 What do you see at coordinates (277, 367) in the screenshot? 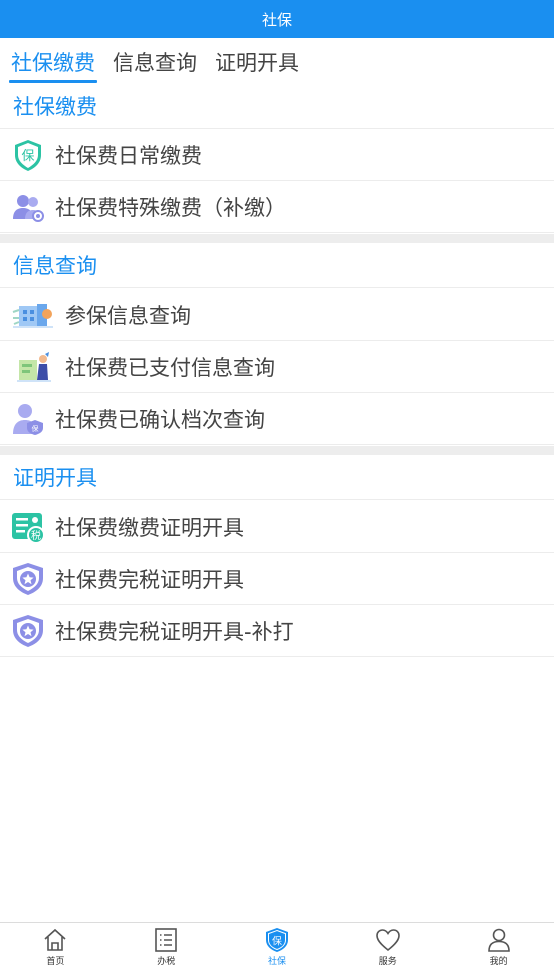
I see `list-item-paid-info: 社保费已支付信息查询` at bounding box center [277, 367].